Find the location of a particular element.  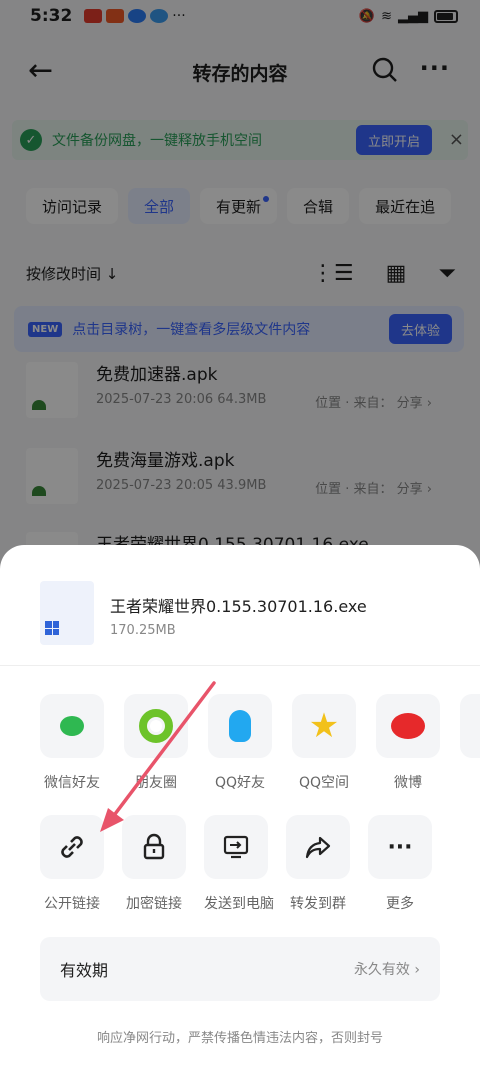

more-icon: ··· is located at coordinates (400, 847).